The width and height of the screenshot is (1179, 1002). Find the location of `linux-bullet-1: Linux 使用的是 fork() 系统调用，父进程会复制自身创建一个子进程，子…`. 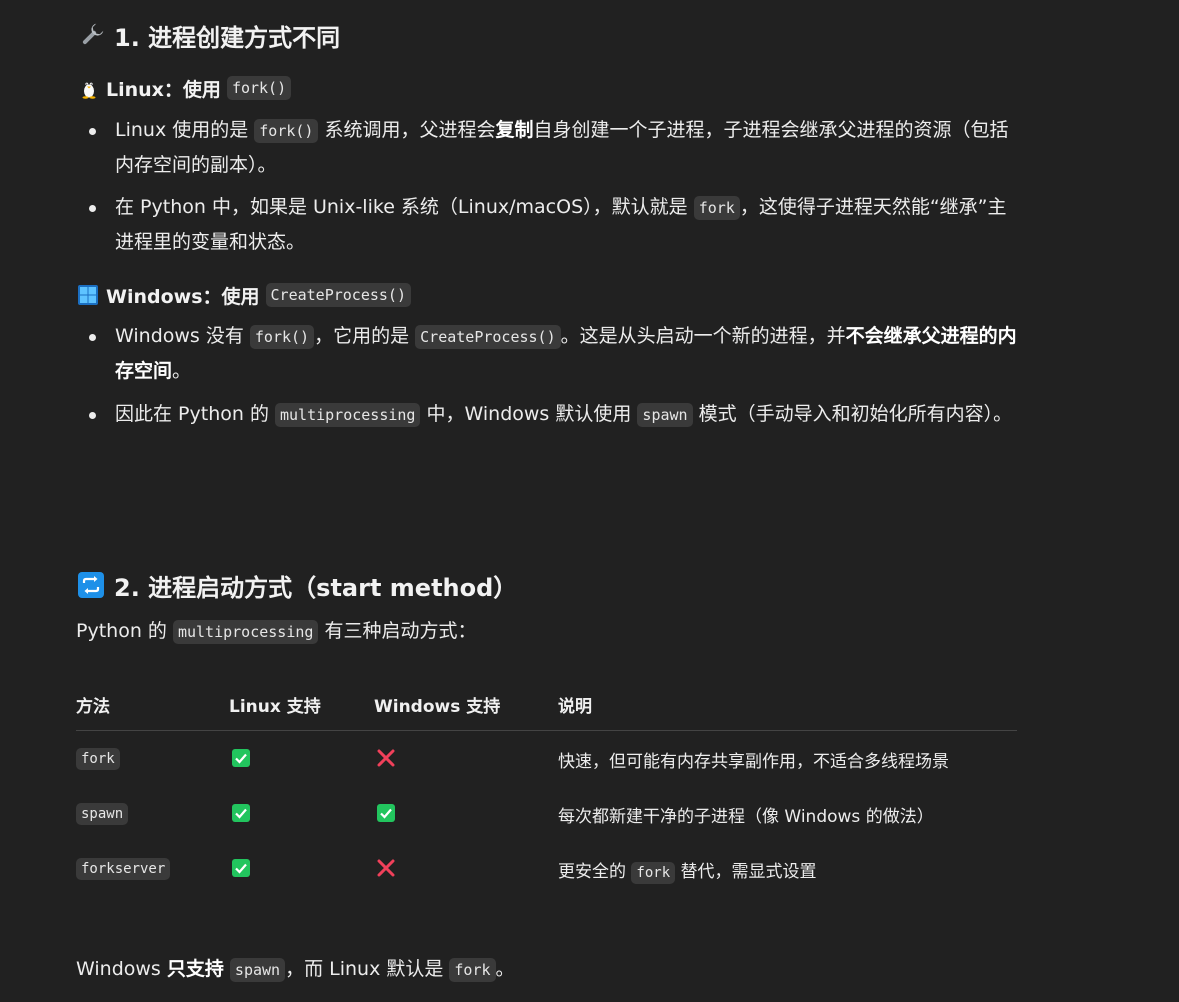

linux-bullet-1: Linux 使用的是 fork() 系统调用，父进程会复制自身创建一个子进程，子… is located at coordinates (567, 147).